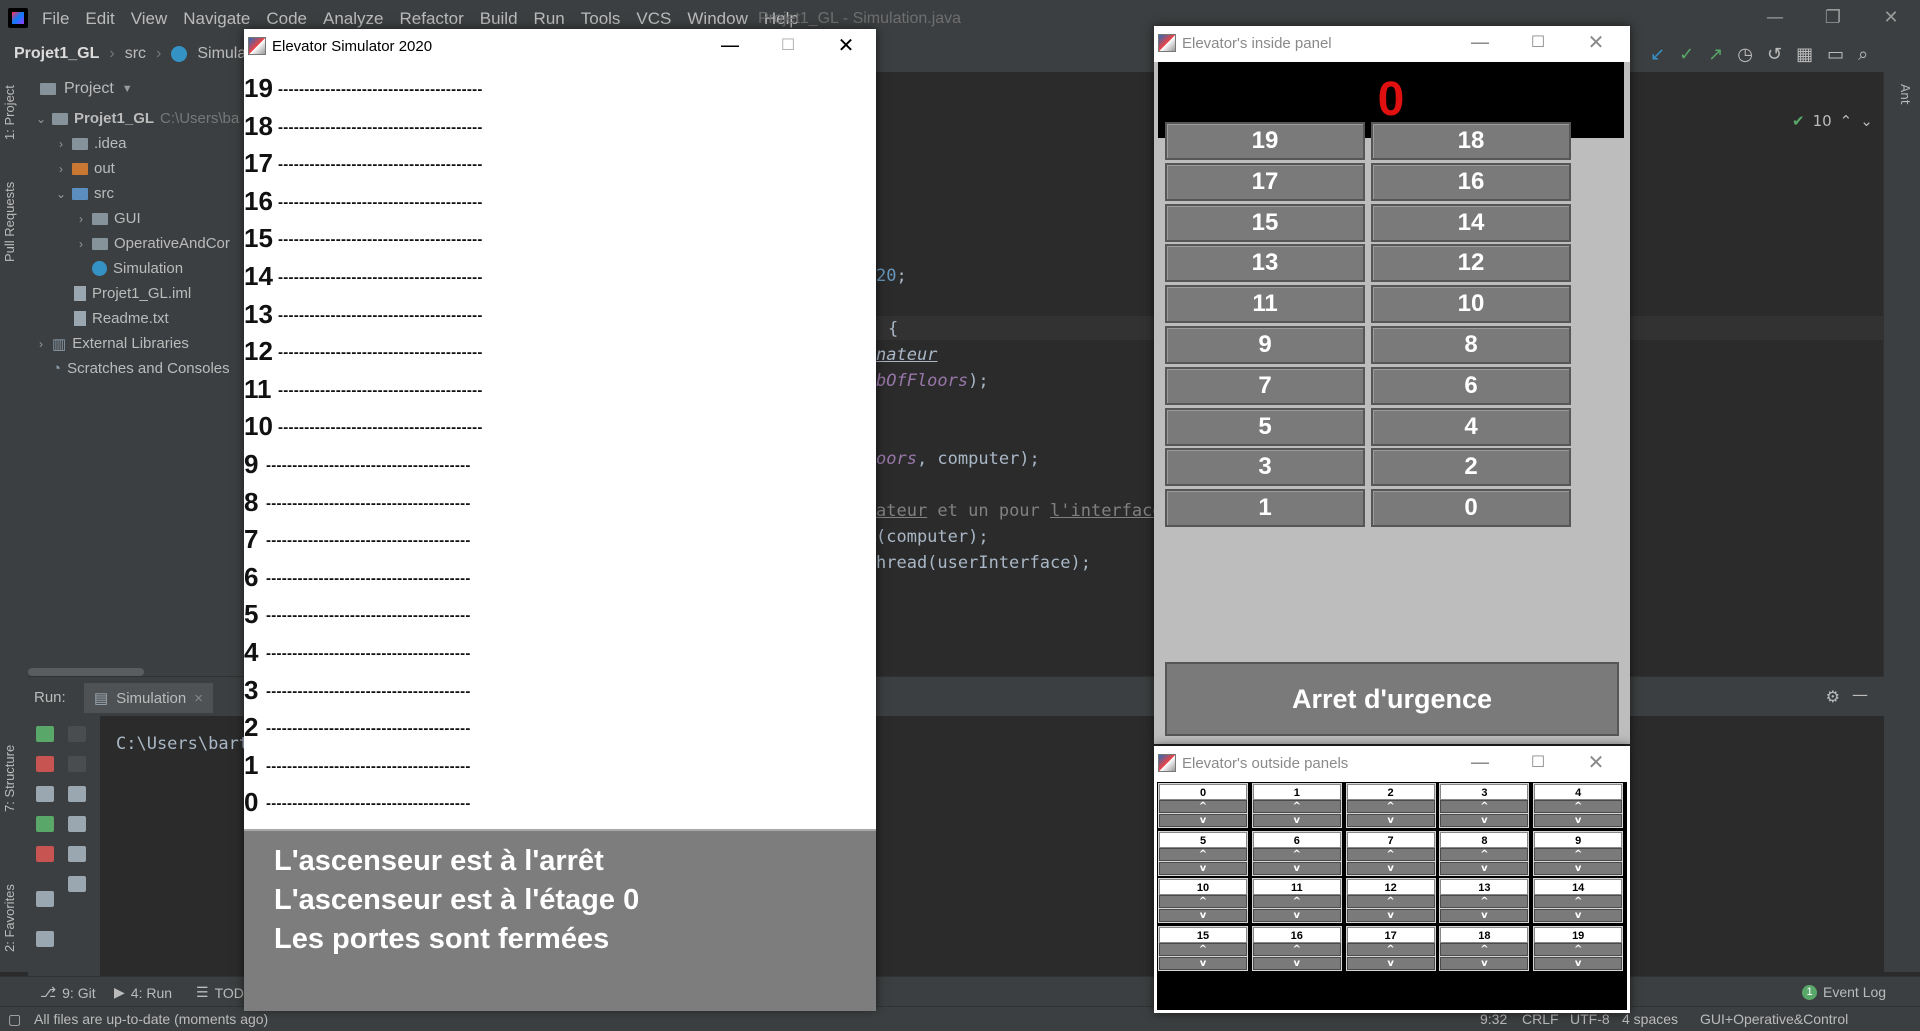 The width and height of the screenshot is (1920, 1031). I want to click on tab-git: ⎇ 9: Git, so click(68, 992).